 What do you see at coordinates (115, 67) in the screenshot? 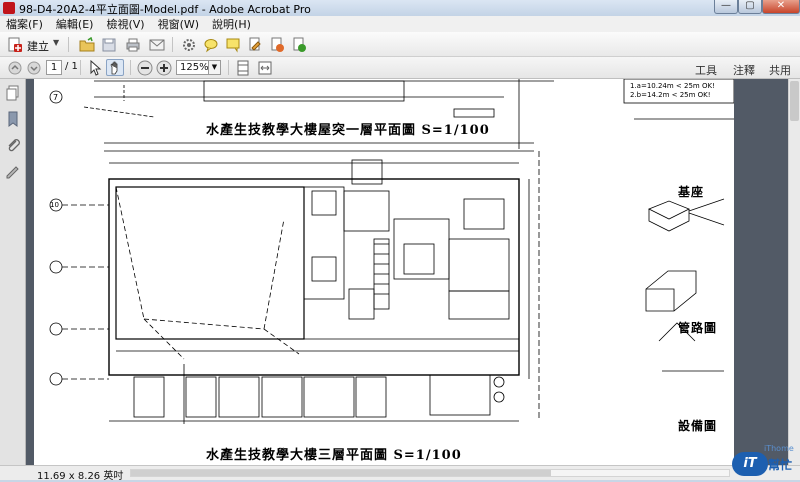
I see `hand-tool-icon` at bounding box center [115, 67].